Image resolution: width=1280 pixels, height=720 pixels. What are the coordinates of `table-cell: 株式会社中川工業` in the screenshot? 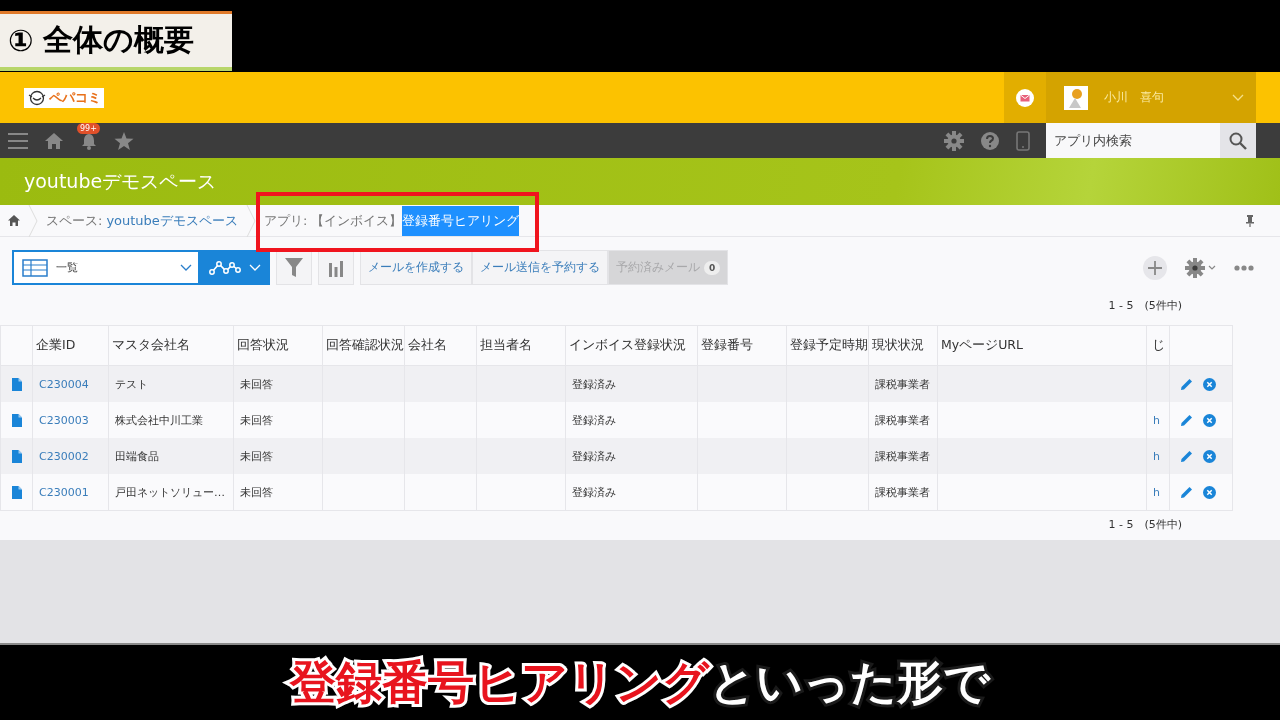 It's located at (159, 420).